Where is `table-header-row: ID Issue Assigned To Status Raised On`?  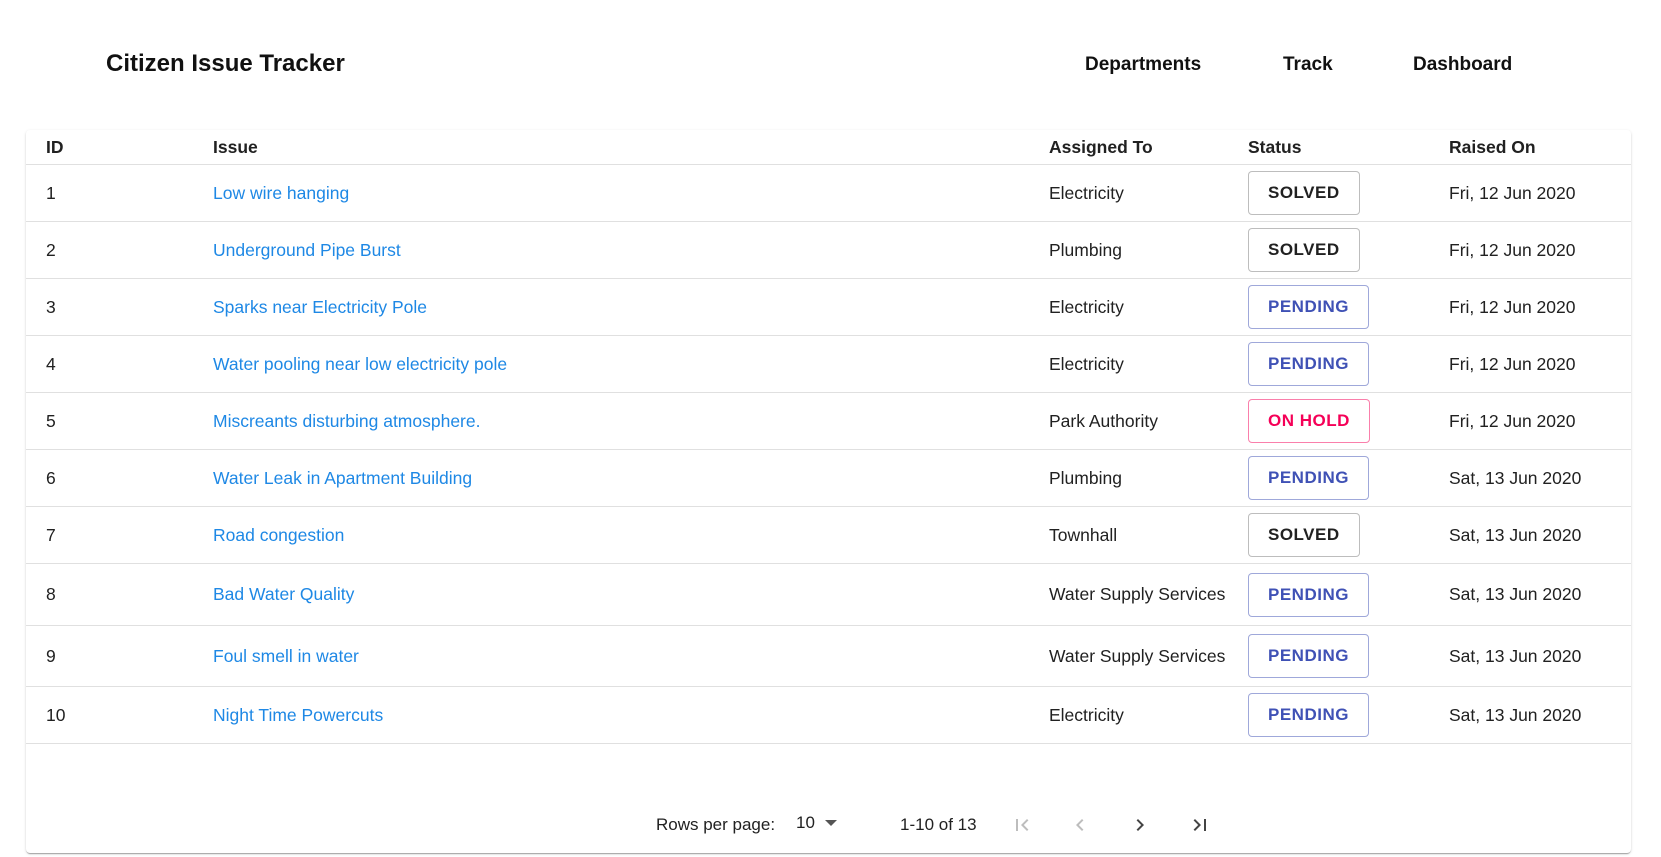 table-header-row: ID Issue Assigned To Status Raised On is located at coordinates (828, 147).